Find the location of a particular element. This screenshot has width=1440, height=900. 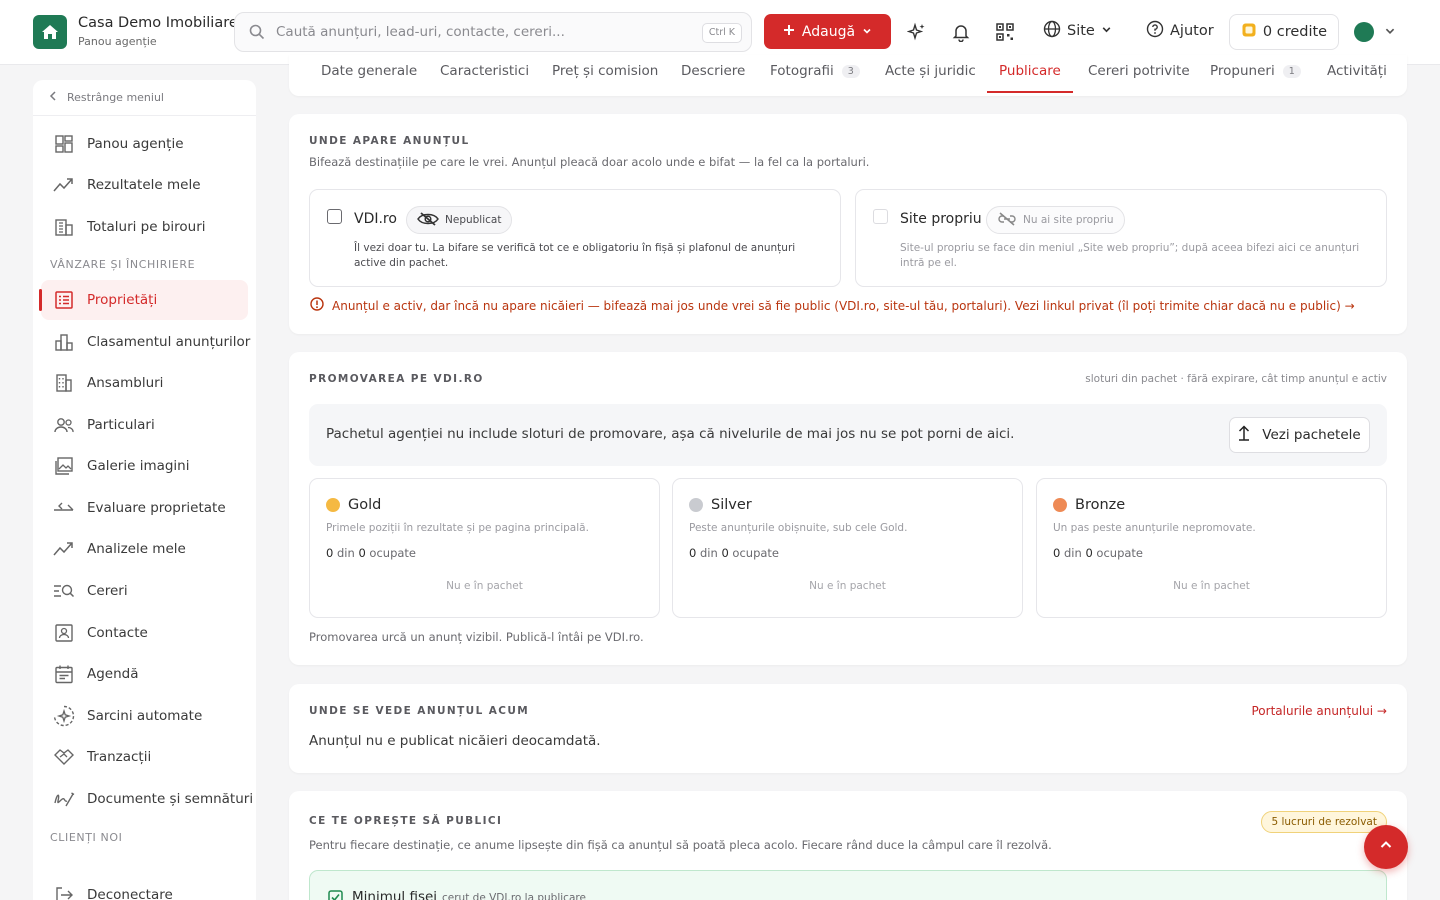

sidebar-item-results: Rezultatele mele is located at coordinates (144, 185).